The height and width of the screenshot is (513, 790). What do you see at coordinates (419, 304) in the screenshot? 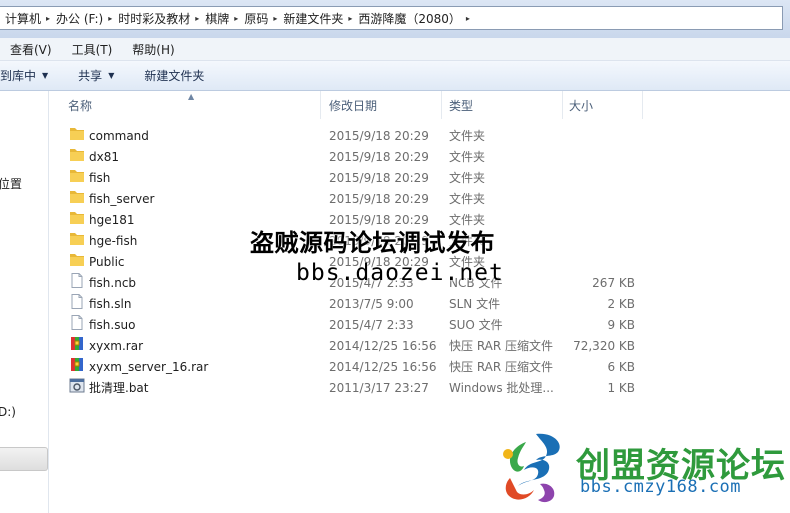
I see `file-row: fish.sln 2013/7/5 9:00 SLN 文件 2 KB` at bounding box center [419, 304].